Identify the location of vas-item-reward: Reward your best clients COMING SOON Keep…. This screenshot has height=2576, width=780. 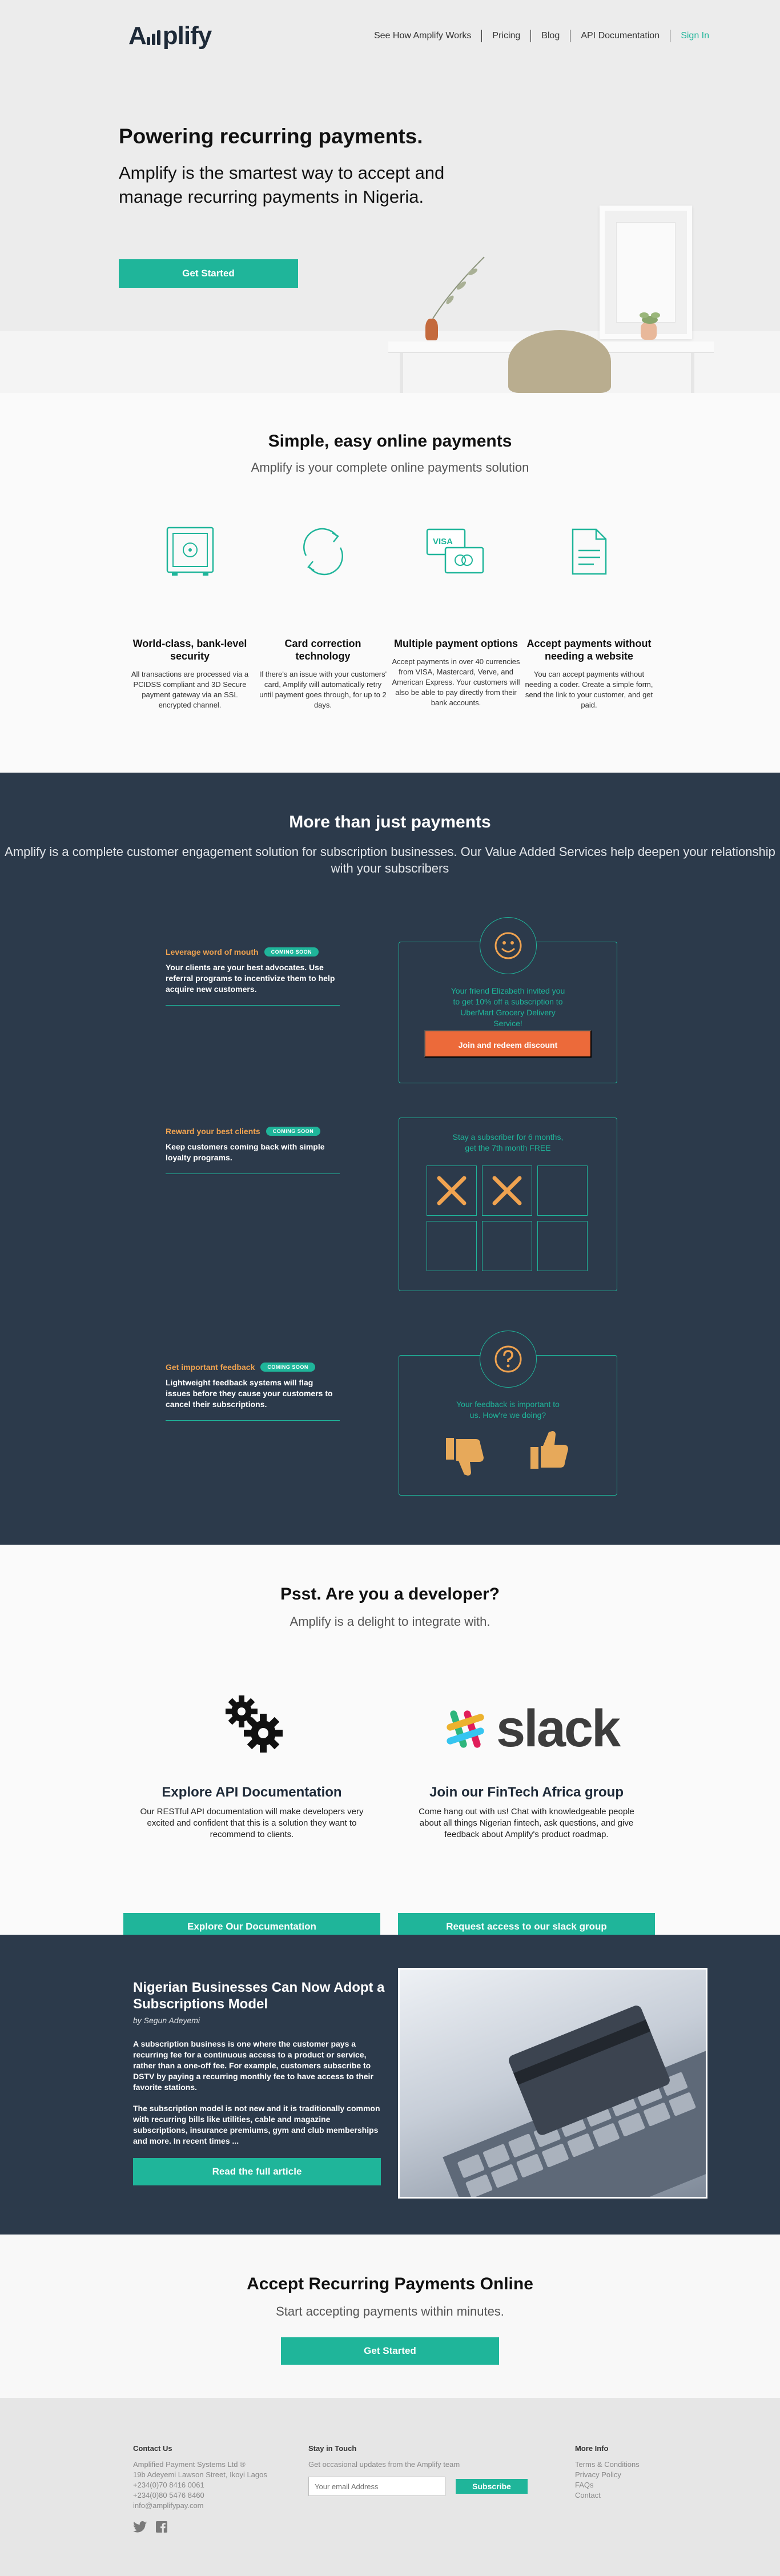
(253, 1150).